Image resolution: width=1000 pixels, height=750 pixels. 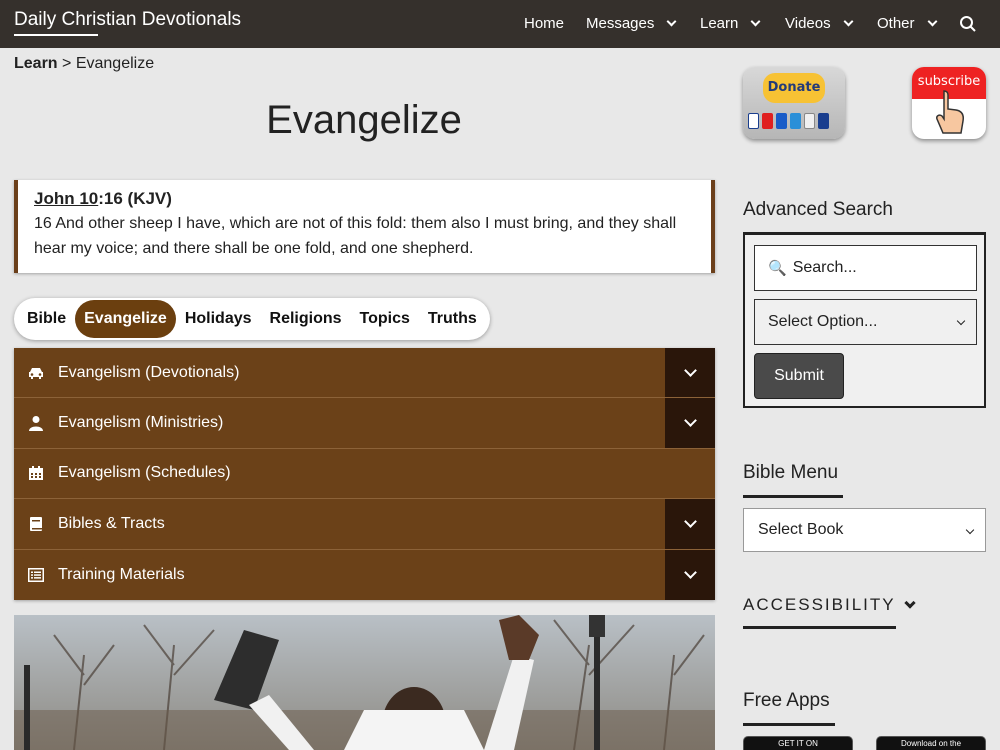 I want to click on verse-ref-rest: :16 (KJV), so click(x=135, y=198).